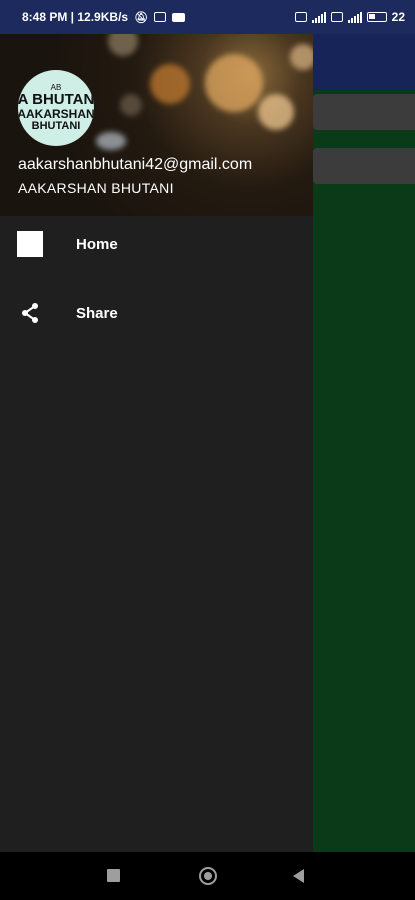 Image resolution: width=415 pixels, height=900 pixels. What do you see at coordinates (160, 17) in the screenshot?
I see `message-icon` at bounding box center [160, 17].